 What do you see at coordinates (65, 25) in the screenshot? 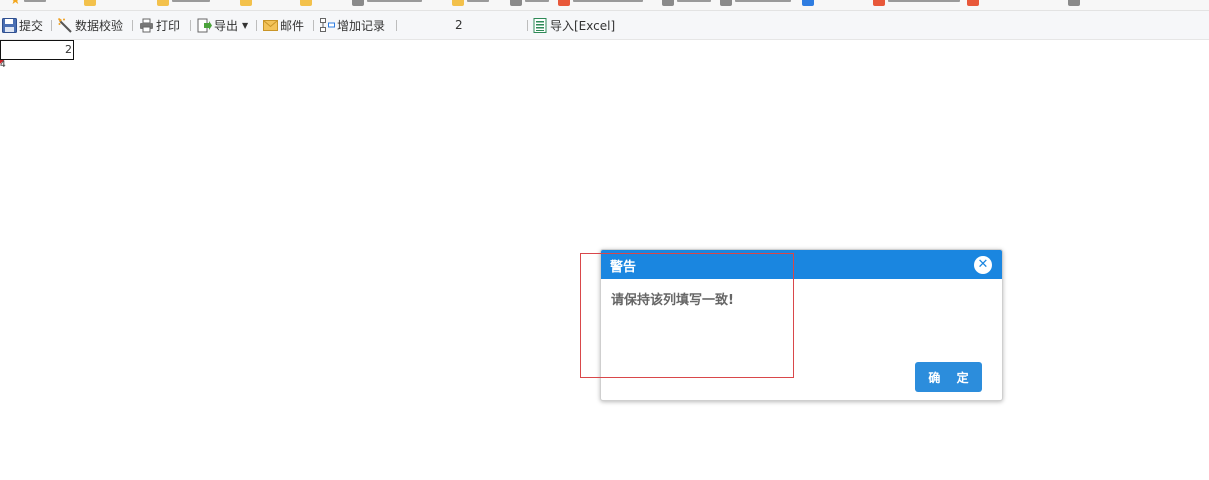
I see `magic-wand-icon` at bounding box center [65, 25].